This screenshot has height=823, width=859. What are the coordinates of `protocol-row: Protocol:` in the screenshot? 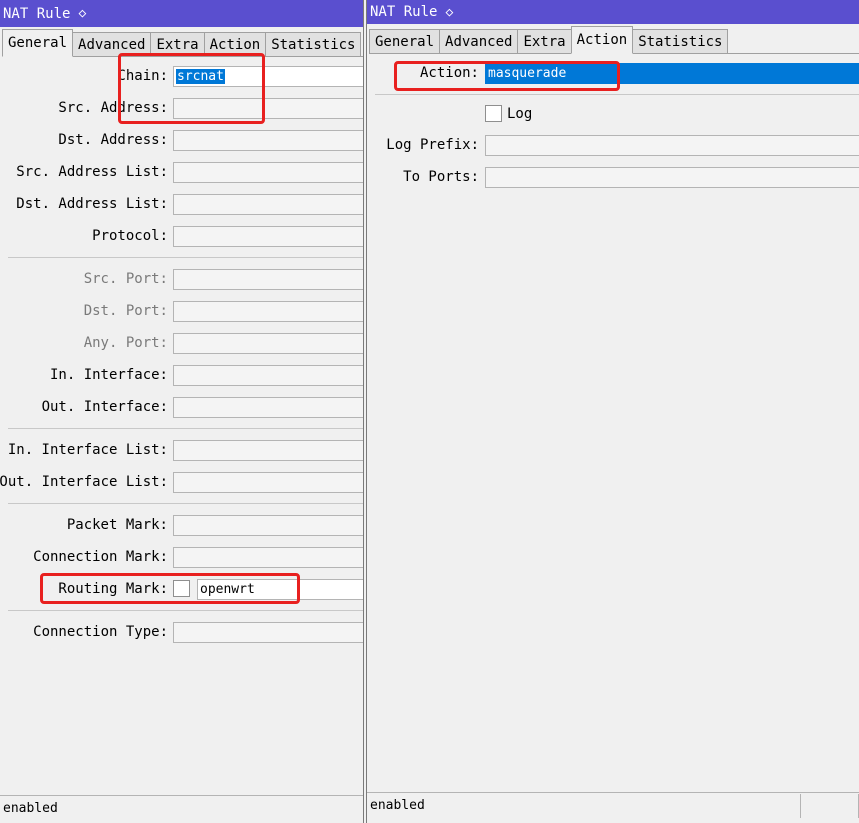 It's located at (181, 237).